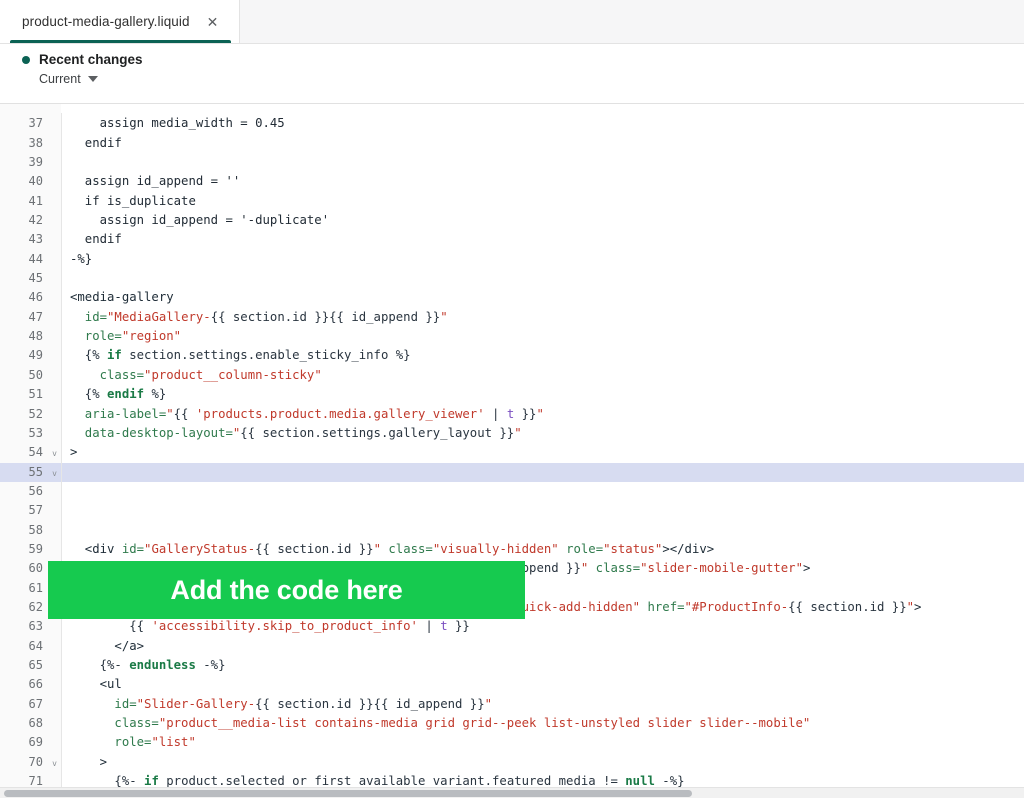  Describe the element at coordinates (542, 220) in the screenshot. I see `code-line-content: assign id_append = '-duplicate'` at that location.